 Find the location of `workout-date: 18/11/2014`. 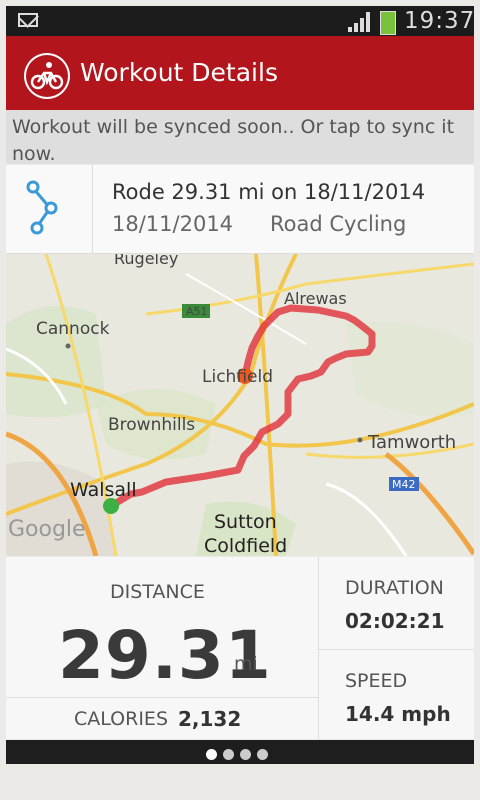

workout-date: 18/11/2014 is located at coordinates (173, 224).